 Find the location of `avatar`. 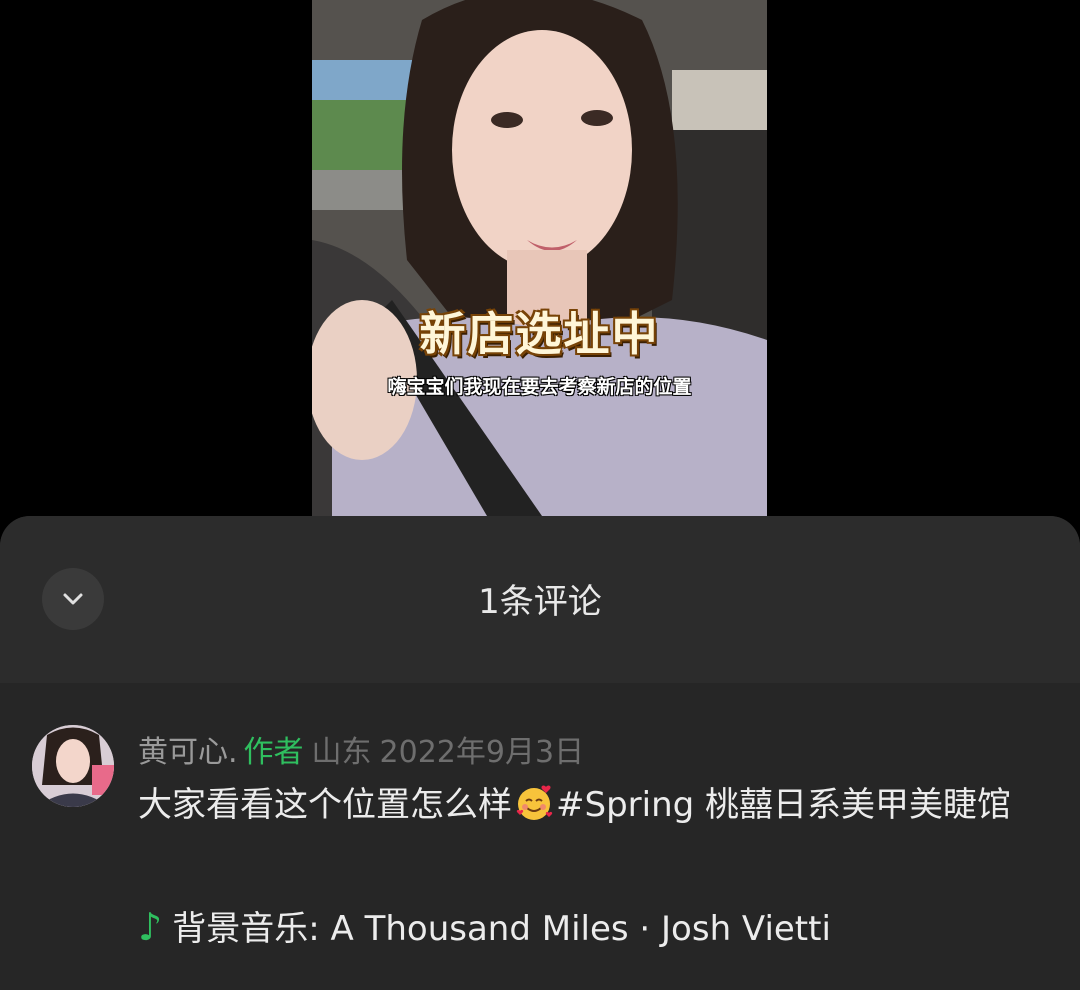

avatar is located at coordinates (73, 766).